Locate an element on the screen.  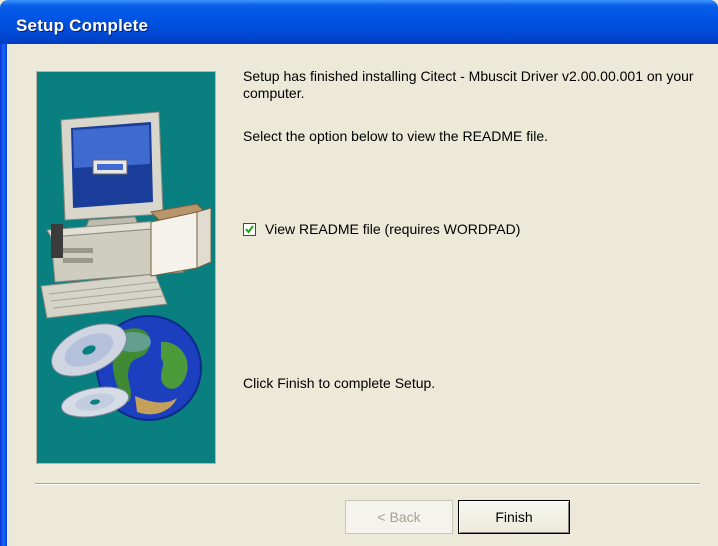
finish-instruction: Click Finish to complete Setup. is located at coordinates (339, 383).